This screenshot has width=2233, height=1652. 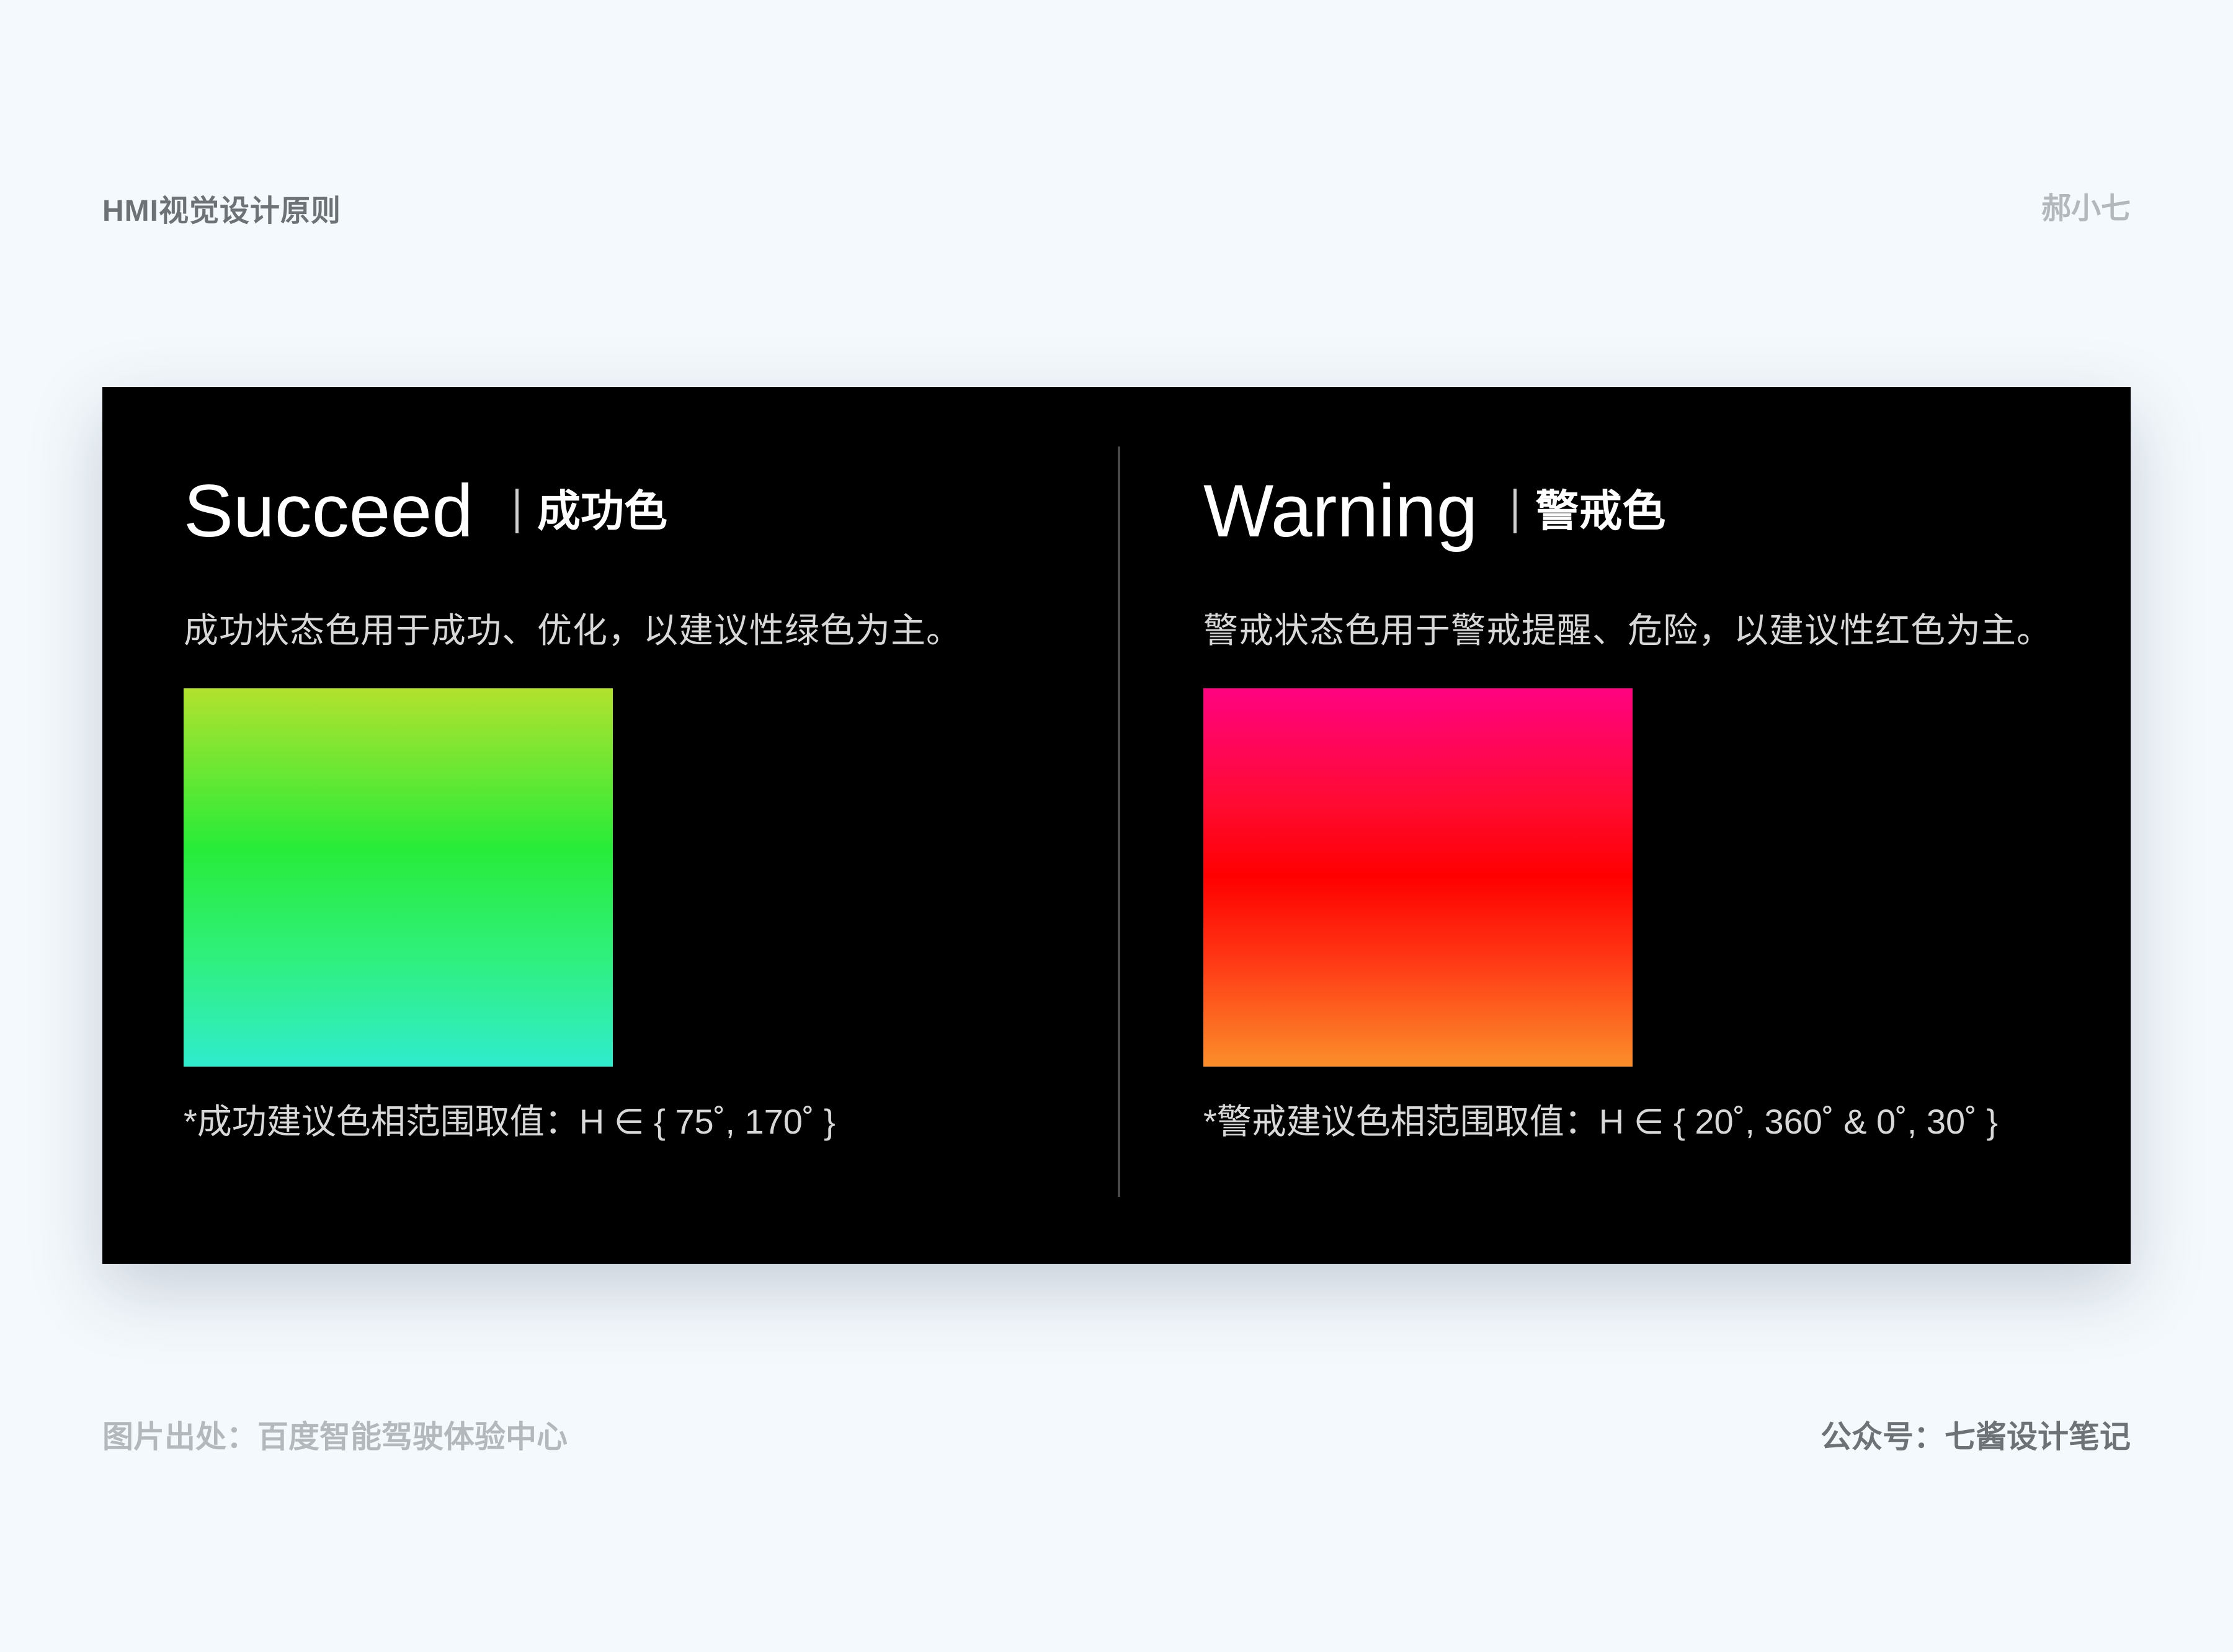 I want to click on succeed-hue-range-note: *成功建议色相范围取值：H ∈ { 75˚, 170˚ }, so click(x=510, y=1121).